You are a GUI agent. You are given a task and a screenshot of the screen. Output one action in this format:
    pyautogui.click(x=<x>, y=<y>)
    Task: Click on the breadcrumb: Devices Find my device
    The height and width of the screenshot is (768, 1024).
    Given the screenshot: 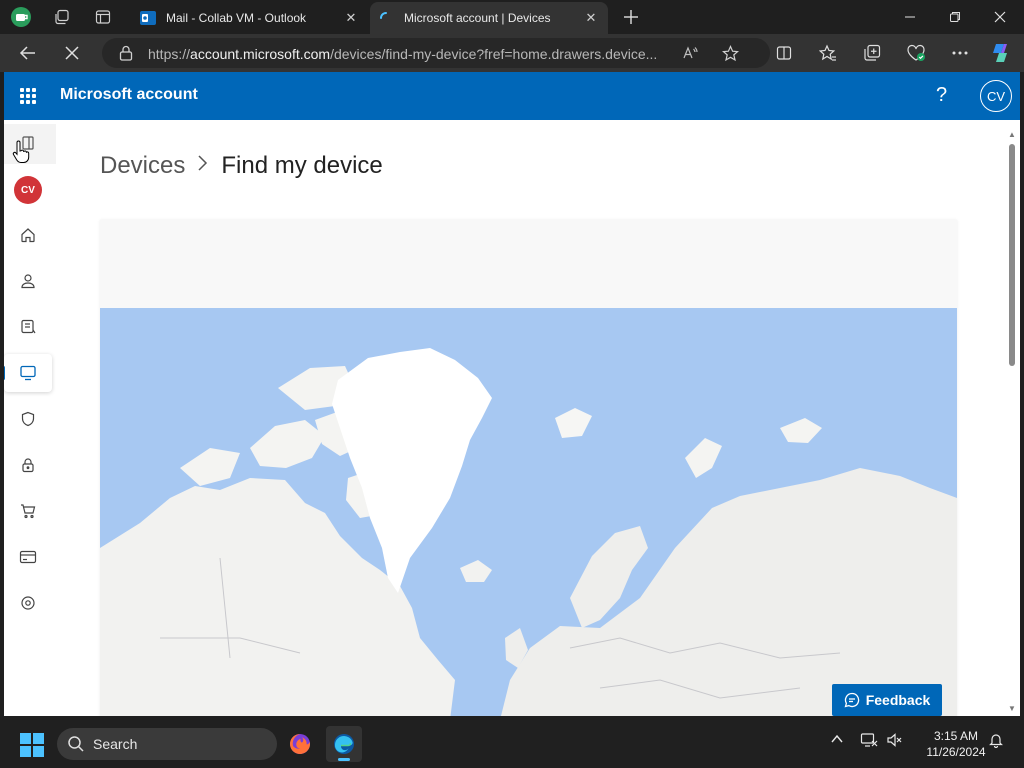 What is the action you would take?
    pyautogui.click(x=241, y=166)
    